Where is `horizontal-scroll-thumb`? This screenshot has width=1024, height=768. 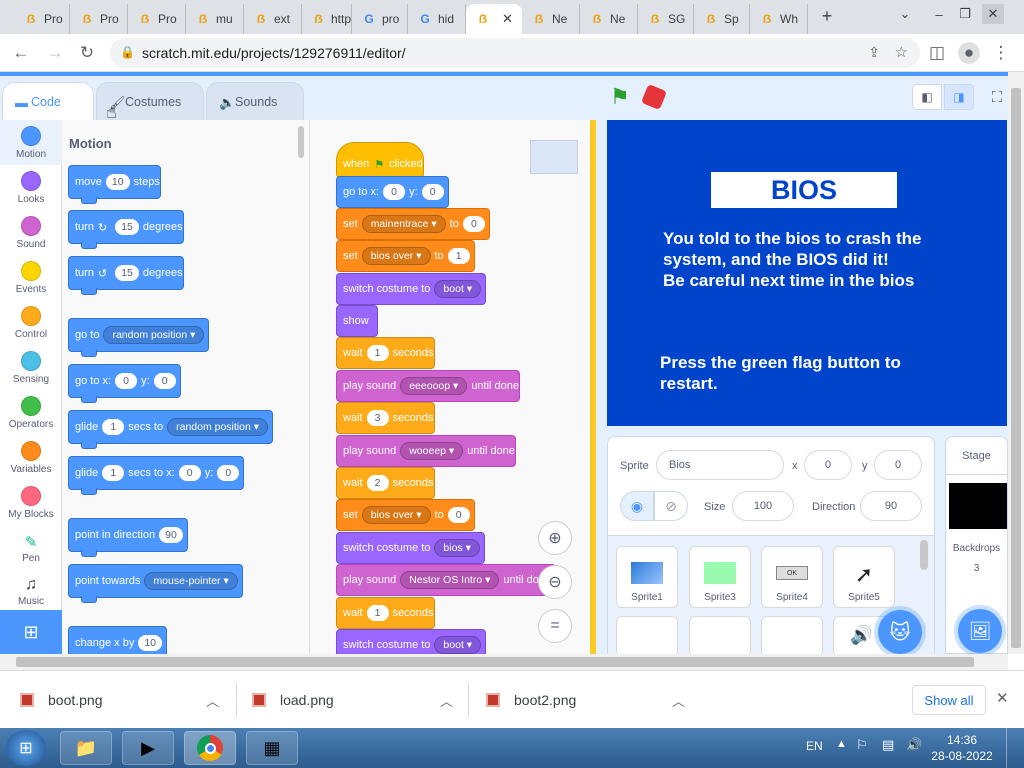
horizontal-scroll-thumb is located at coordinates (495, 662).